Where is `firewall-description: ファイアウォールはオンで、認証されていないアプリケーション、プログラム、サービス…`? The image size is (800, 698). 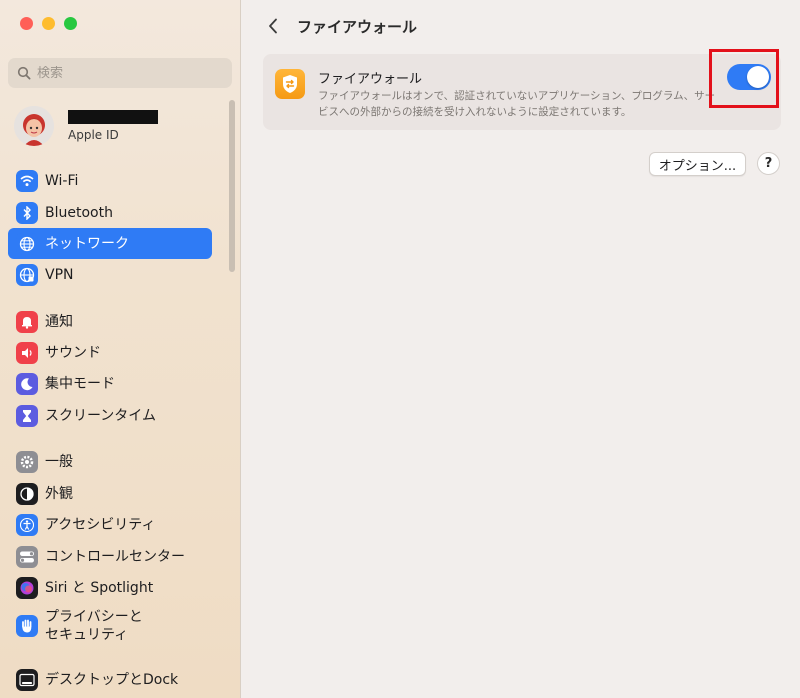
firewall-description: ファイアウォールはオンで、認証されていないアプリケーション、プログラム、サービス… is located at coordinates (517, 104).